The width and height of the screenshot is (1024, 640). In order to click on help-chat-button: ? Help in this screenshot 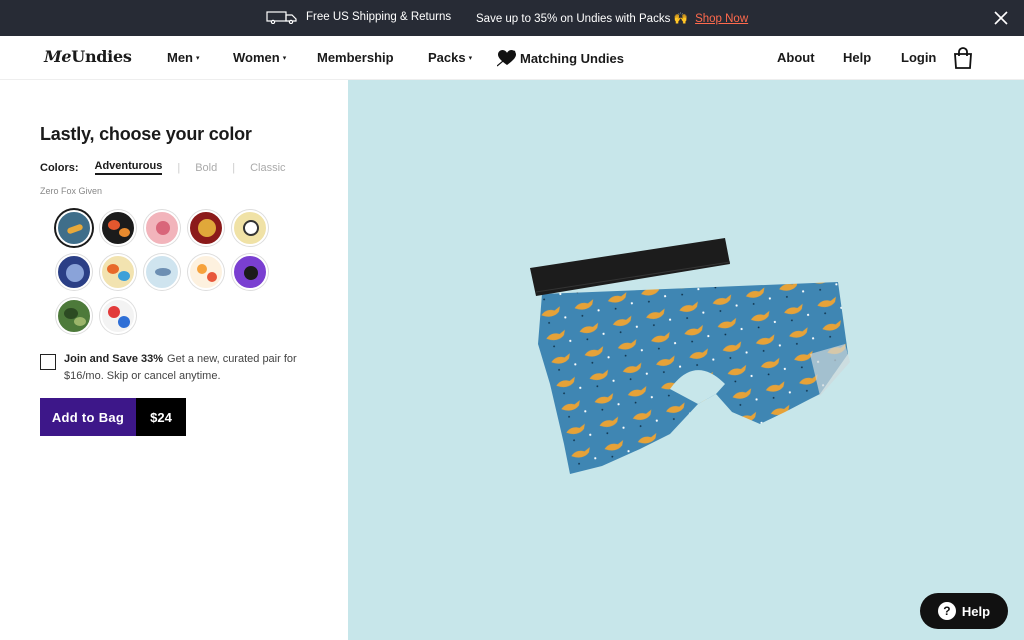, I will do `click(964, 611)`.